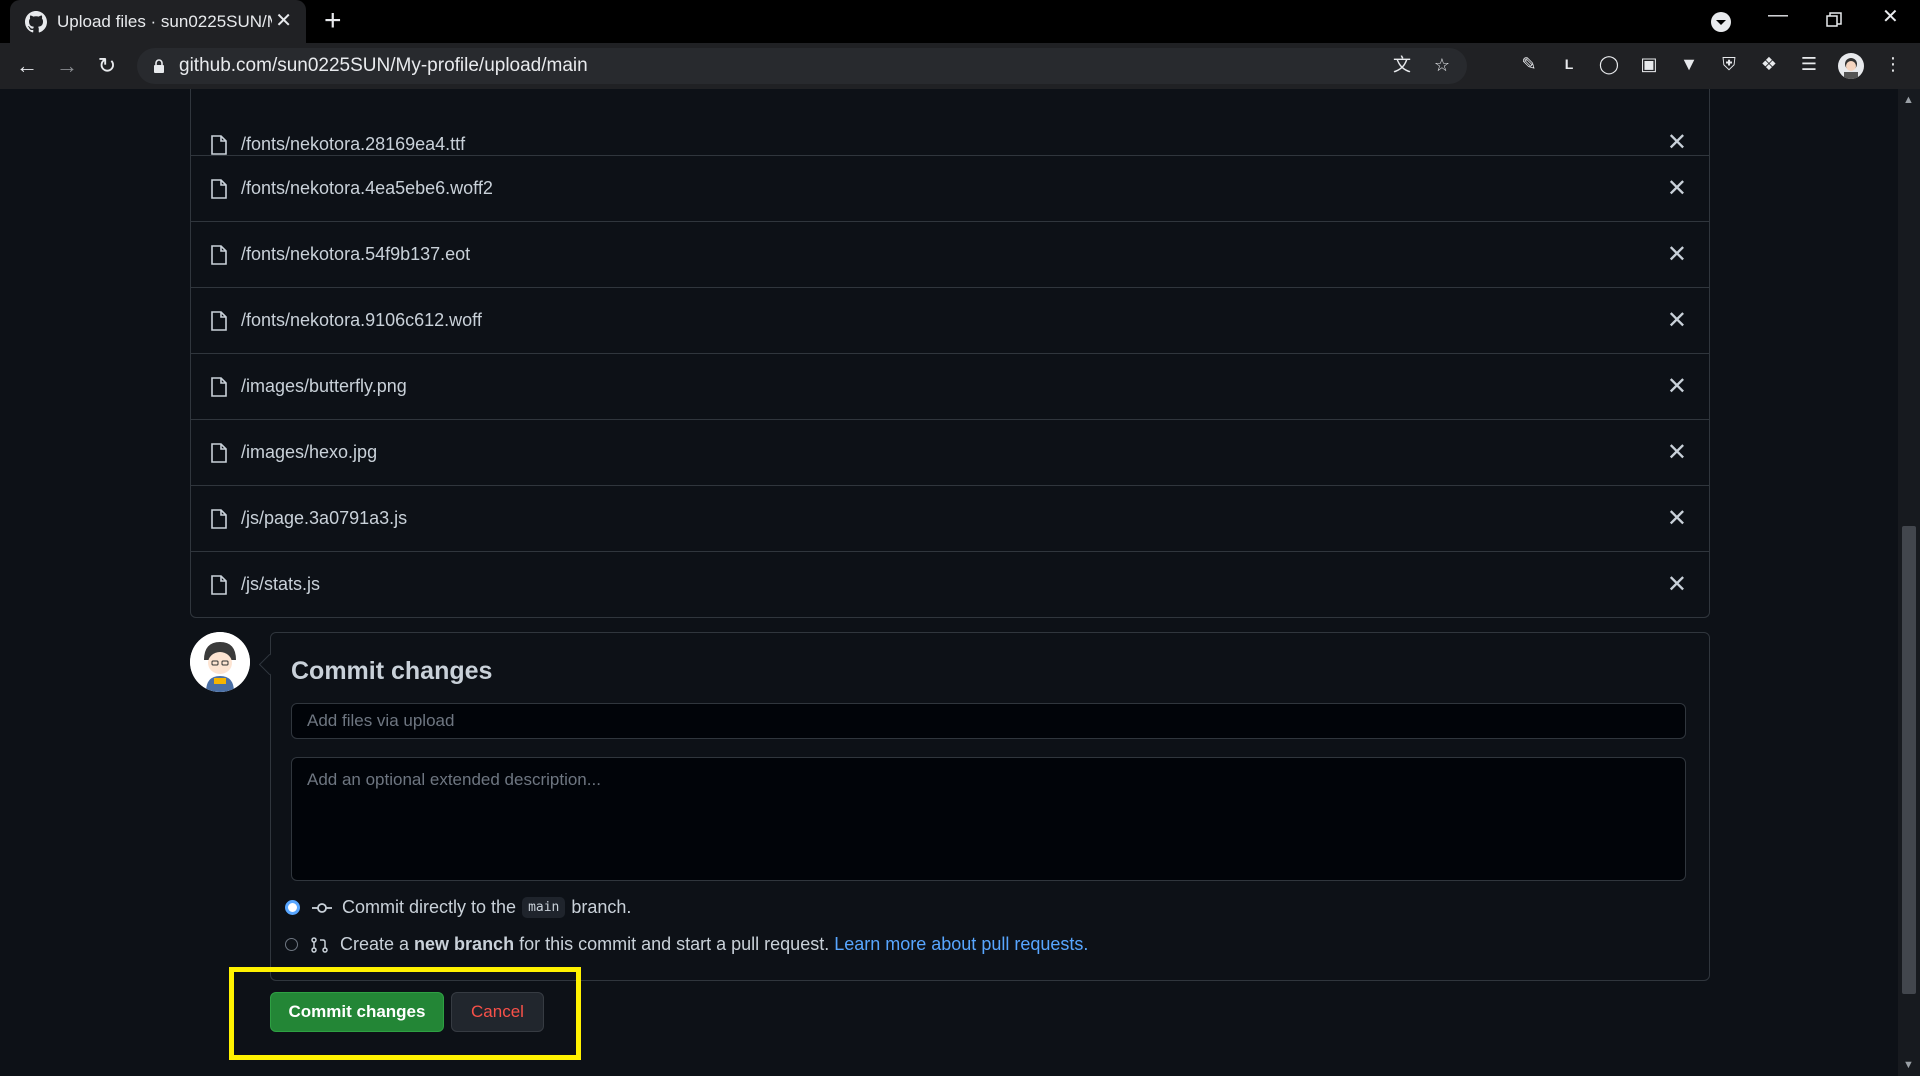  I want to click on file-row: /js/page.3a0791a3.js ✕, so click(950, 518).